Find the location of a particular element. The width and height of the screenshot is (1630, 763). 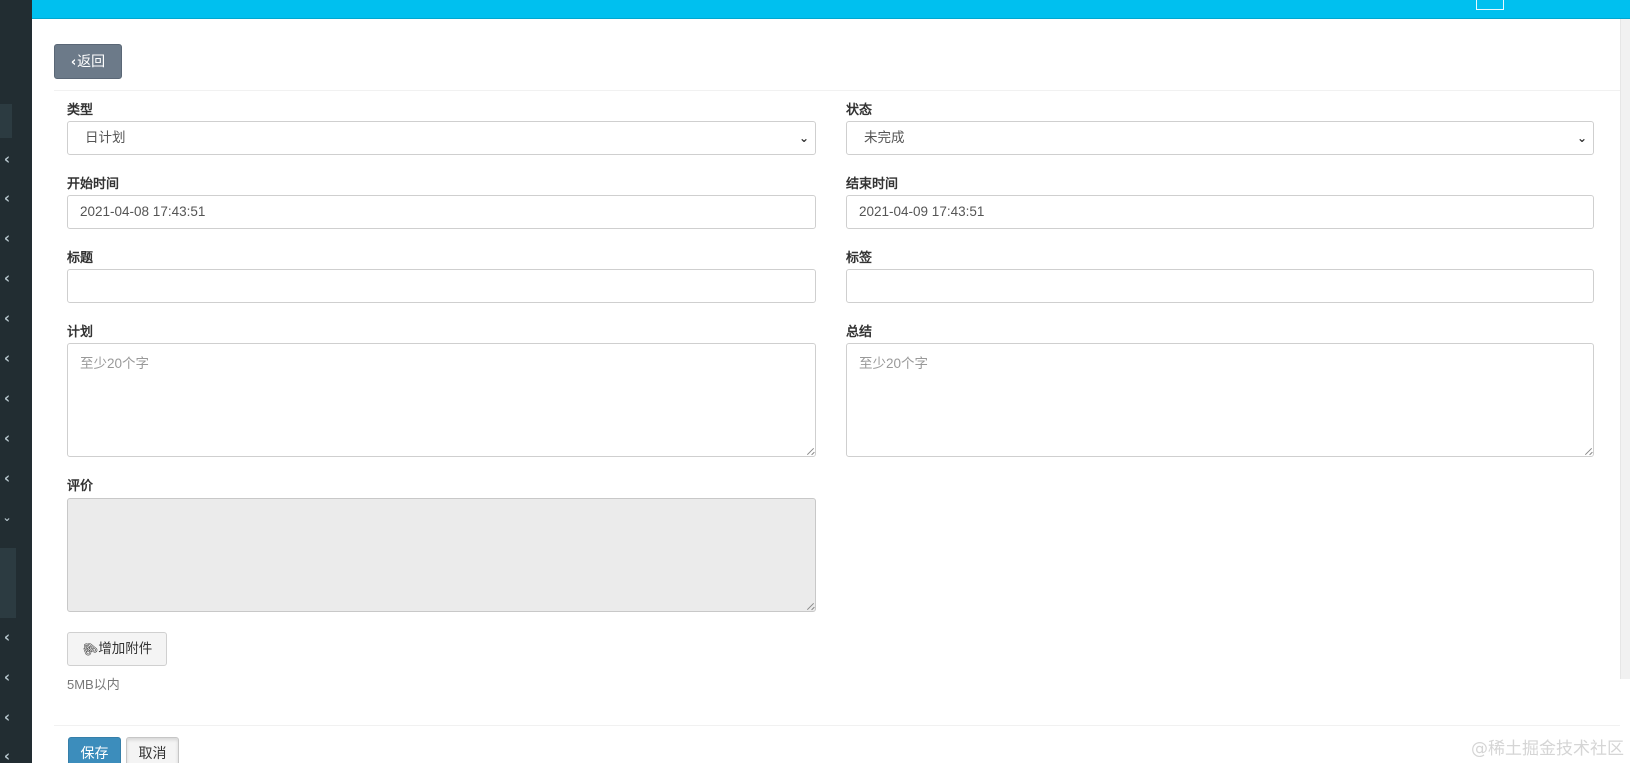

tags-input is located at coordinates (1220, 286).